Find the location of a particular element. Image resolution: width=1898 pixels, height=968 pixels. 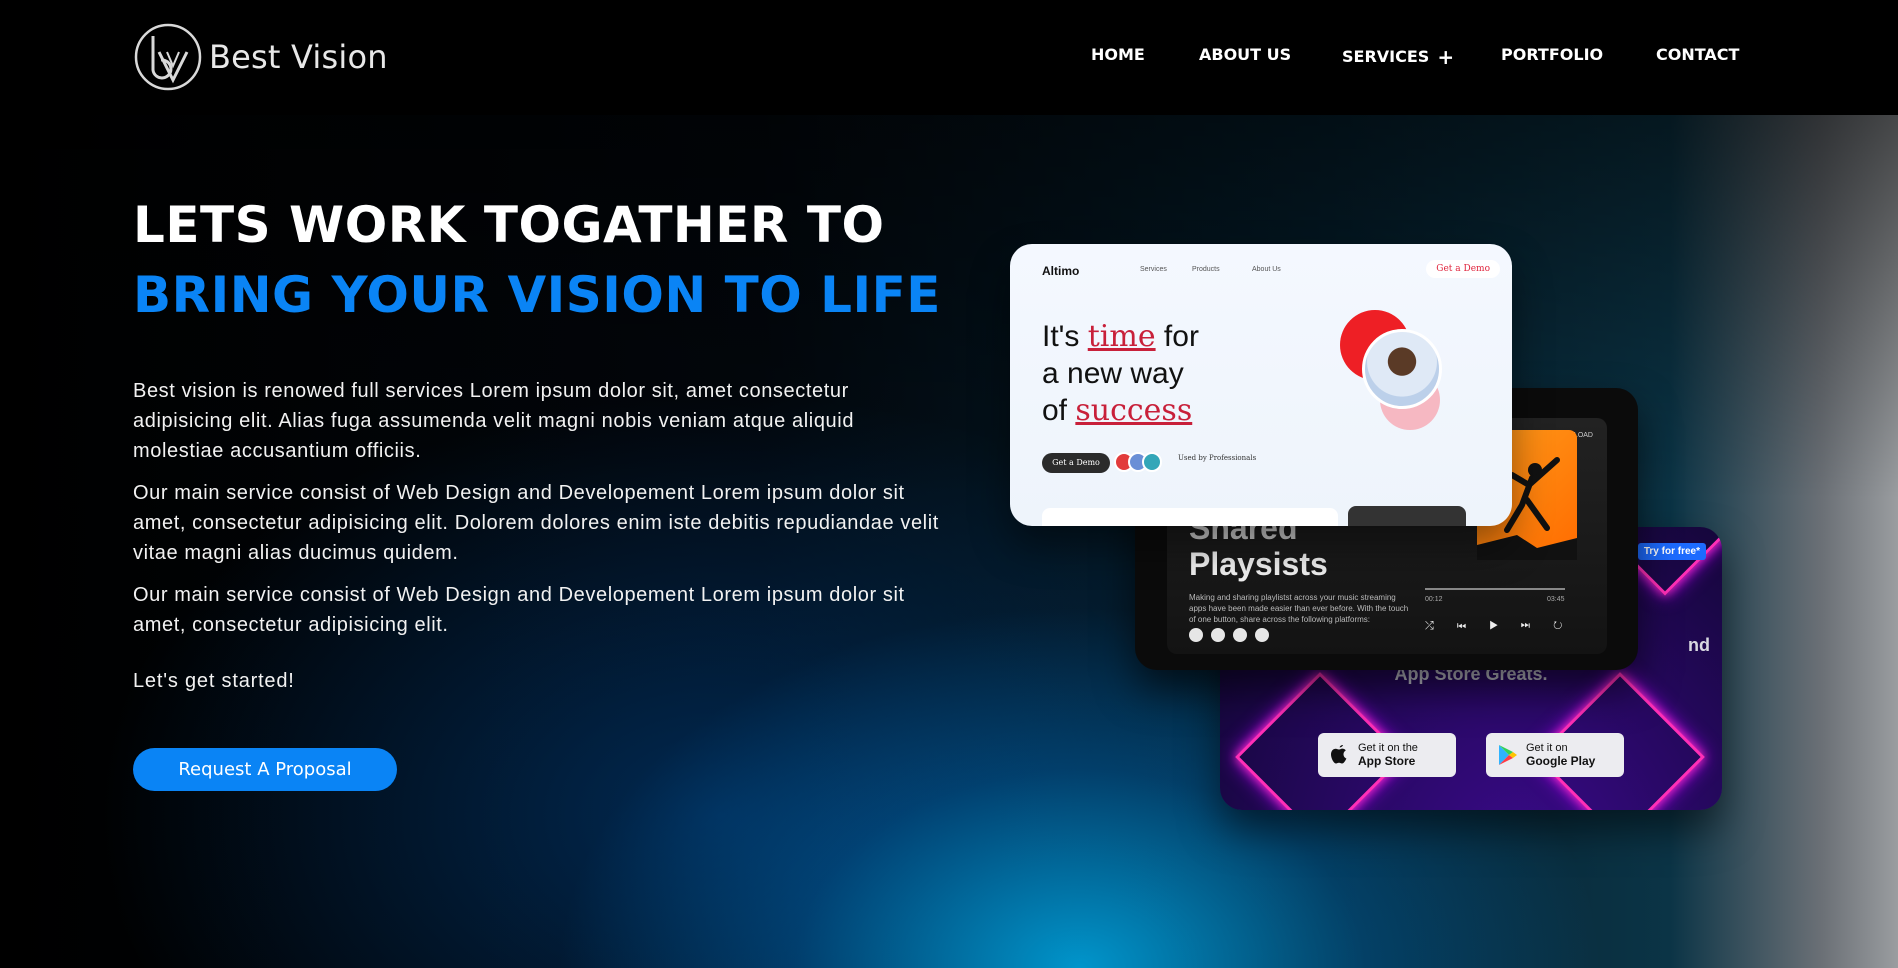

request-proposal-button: Request A Proposal is located at coordinates (265, 769).